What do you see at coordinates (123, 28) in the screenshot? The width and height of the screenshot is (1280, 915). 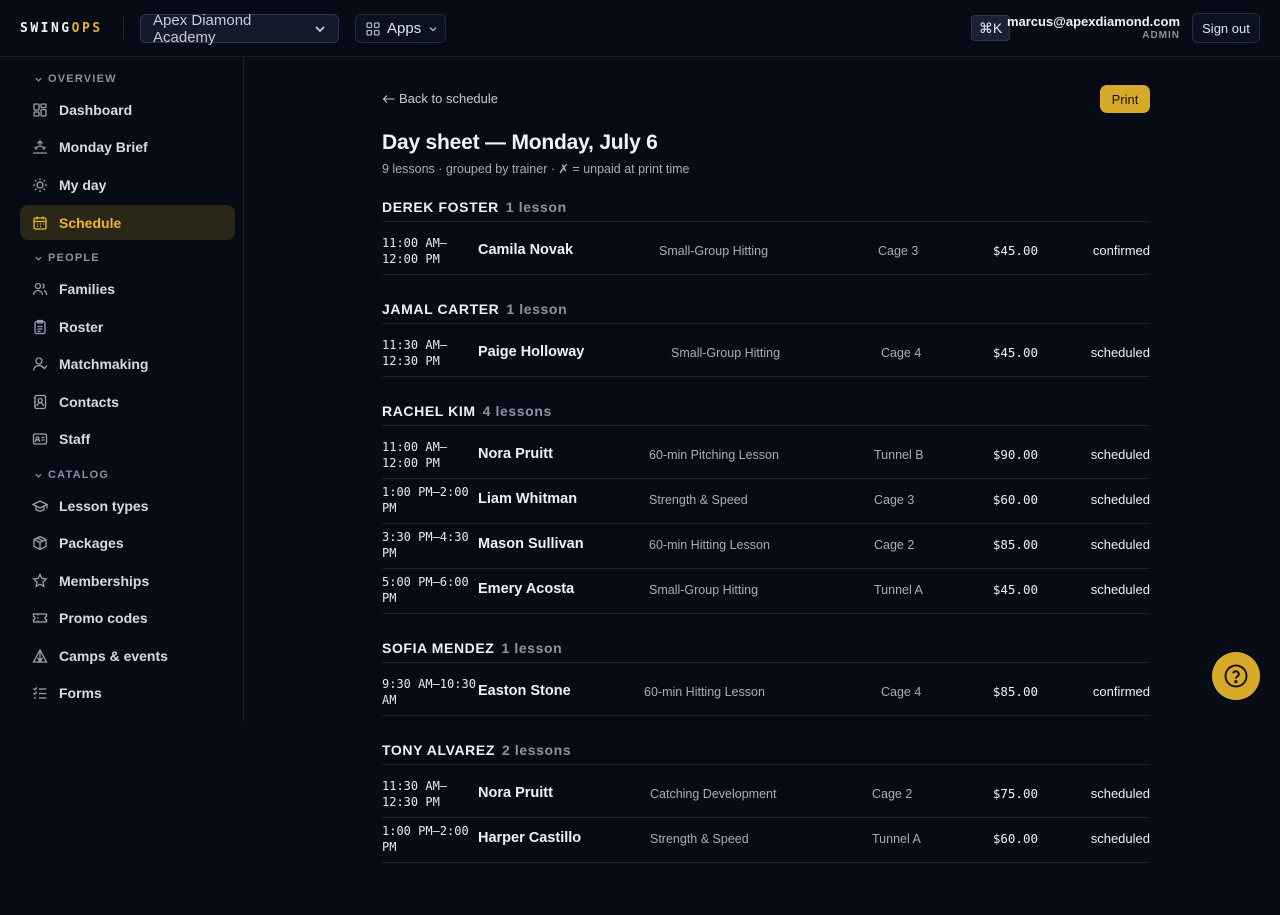 I see `header-divider` at bounding box center [123, 28].